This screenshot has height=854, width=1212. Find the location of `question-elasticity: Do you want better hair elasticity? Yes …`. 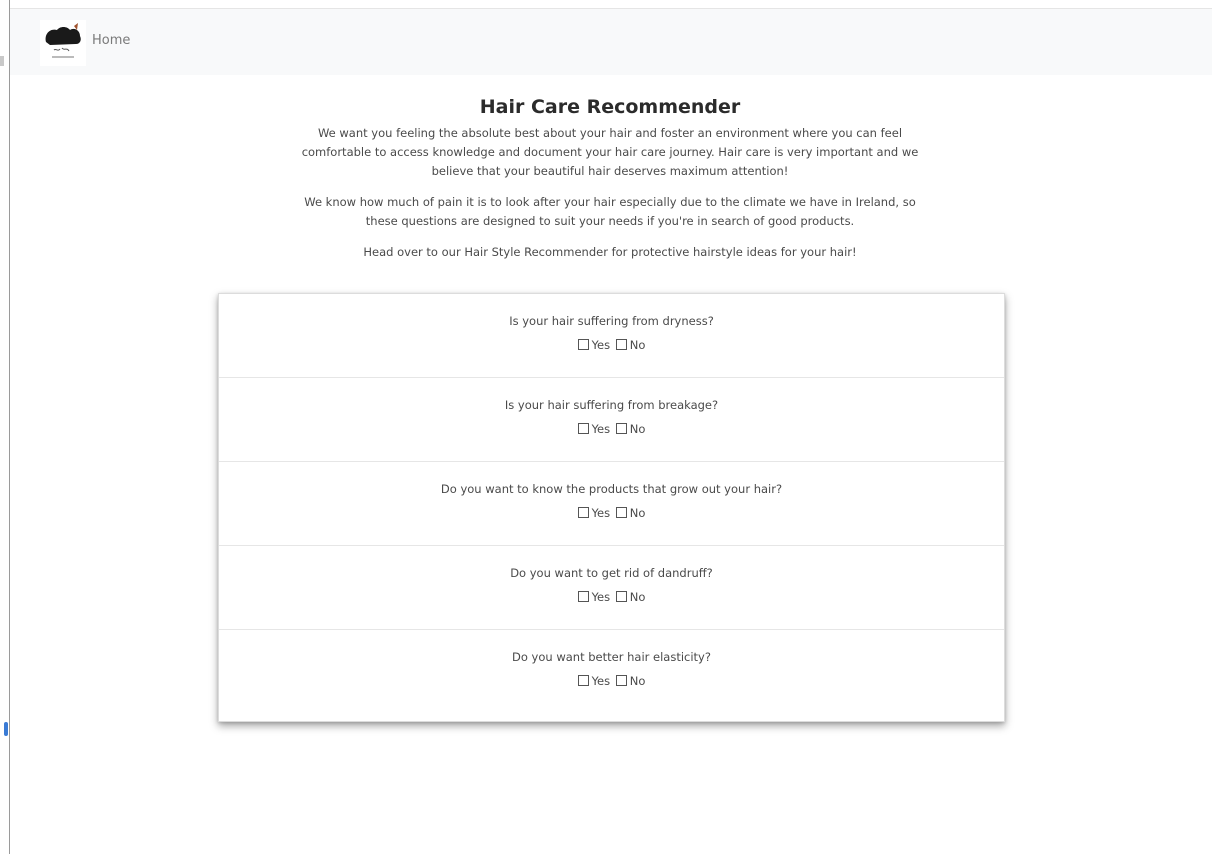

question-elasticity: Do you want better hair elasticity? Yes … is located at coordinates (611, 673).